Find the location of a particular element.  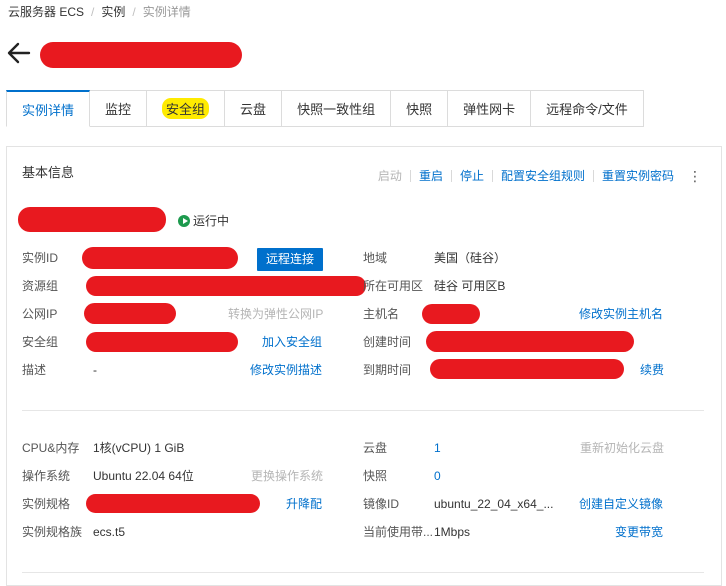

reinit-disk-link: 重新初始化云盘 is located at coordinates (622, 448).